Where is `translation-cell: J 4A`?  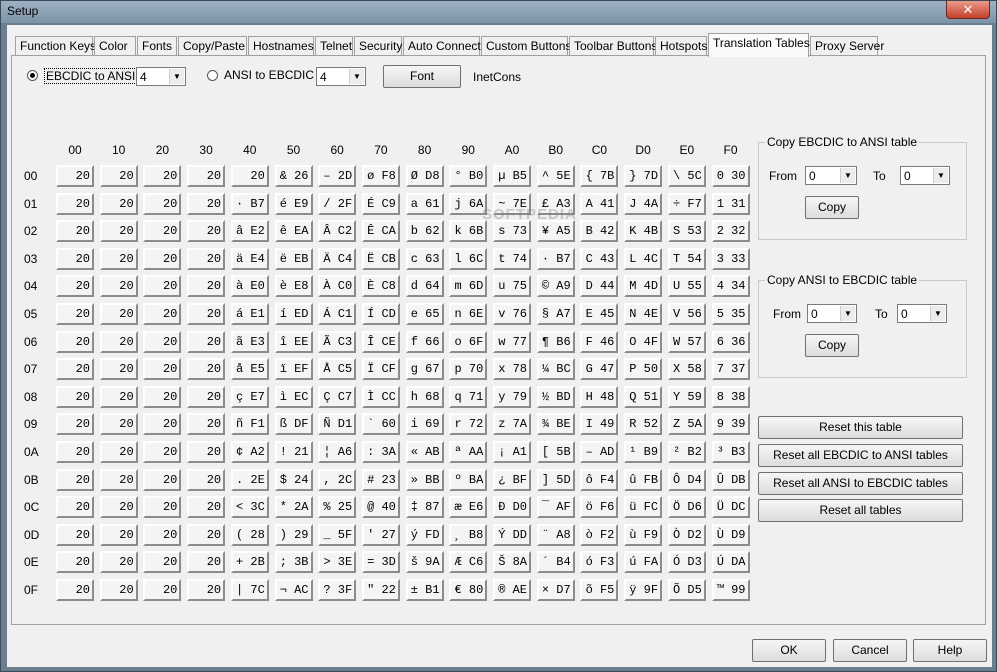
translation-cell: J 4A is located at coordinates (643, 203).